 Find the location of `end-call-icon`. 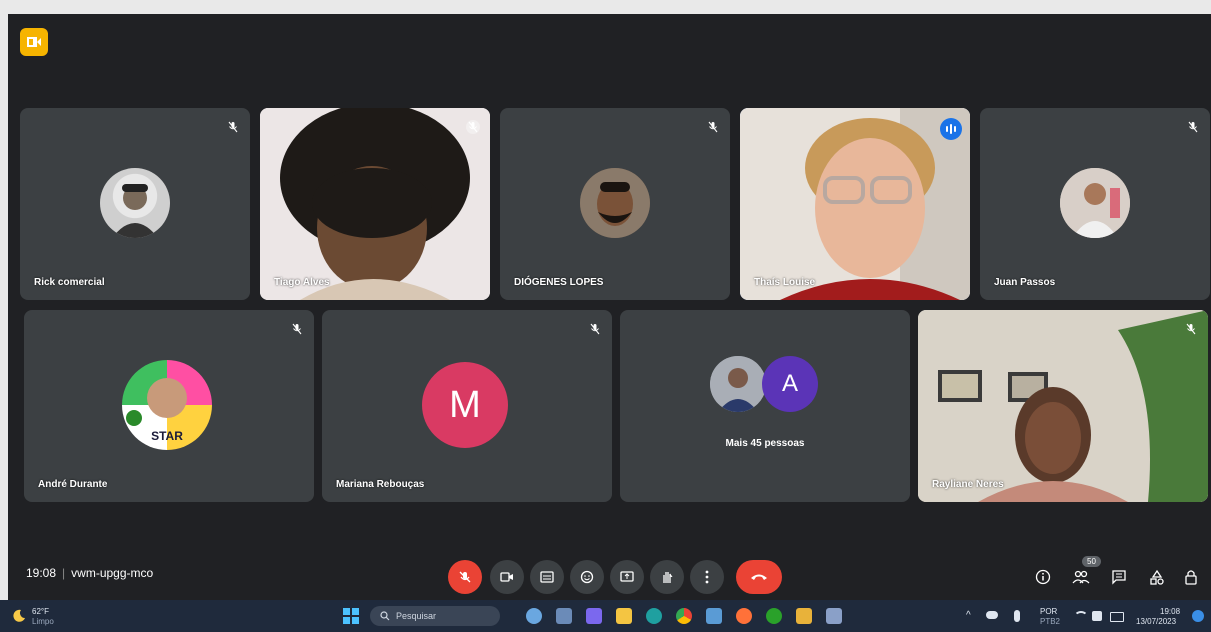

end-call-icon is located at coordinates (759, 577).